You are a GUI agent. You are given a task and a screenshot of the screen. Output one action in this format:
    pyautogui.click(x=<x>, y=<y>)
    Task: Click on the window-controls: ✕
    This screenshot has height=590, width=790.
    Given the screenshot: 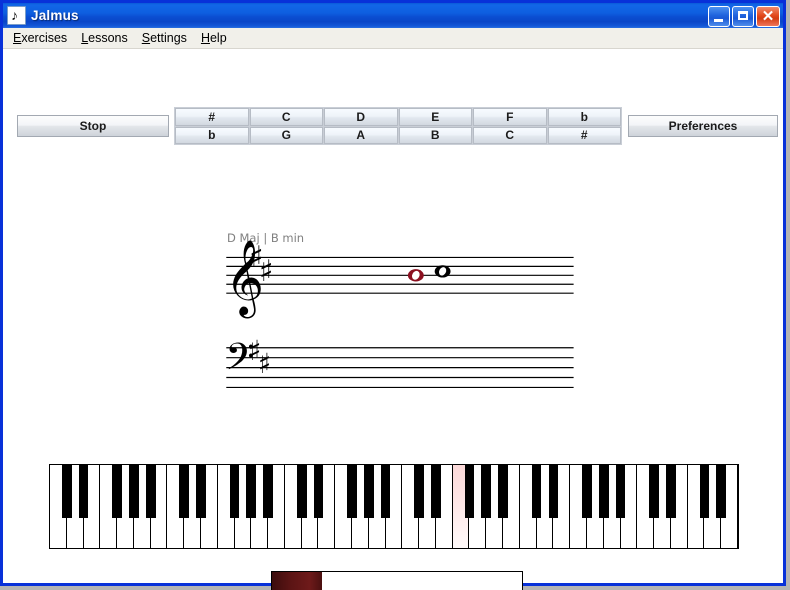 What is the action you would take?
    pyautogui.click(x=744, y=16)
    